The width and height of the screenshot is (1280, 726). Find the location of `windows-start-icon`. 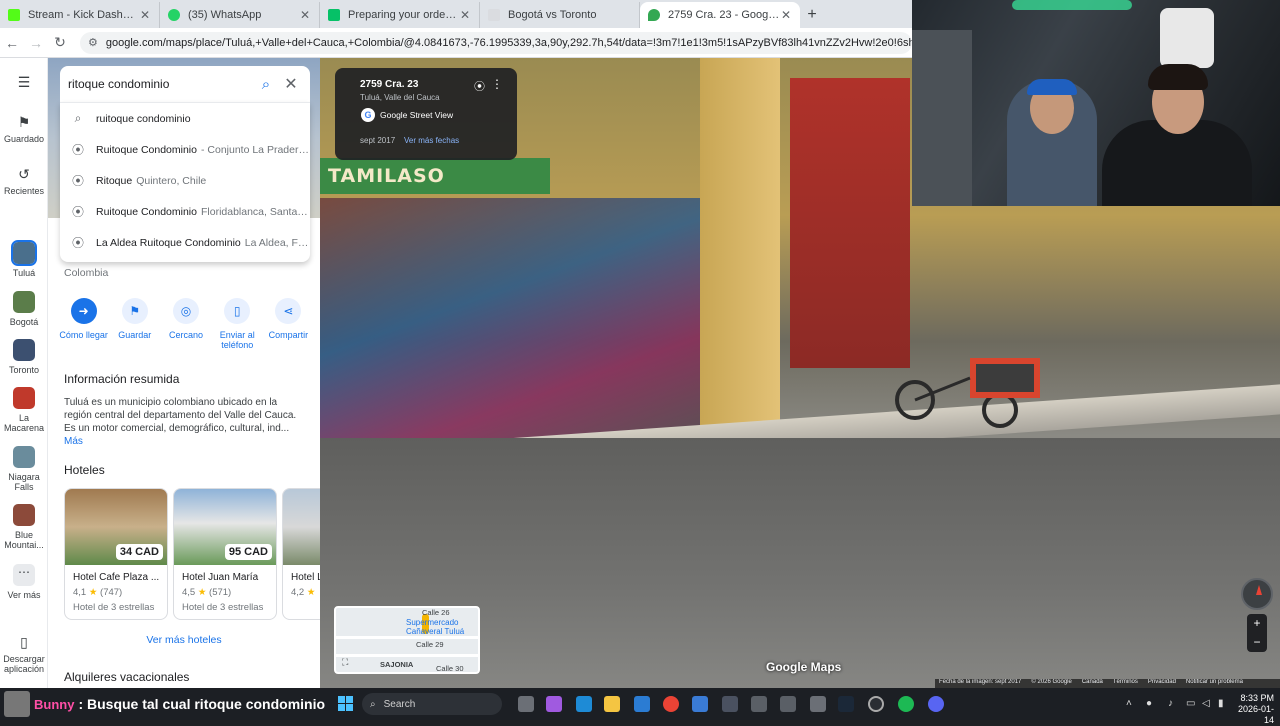

windows-start-icon is located at coordinates (346, 704).